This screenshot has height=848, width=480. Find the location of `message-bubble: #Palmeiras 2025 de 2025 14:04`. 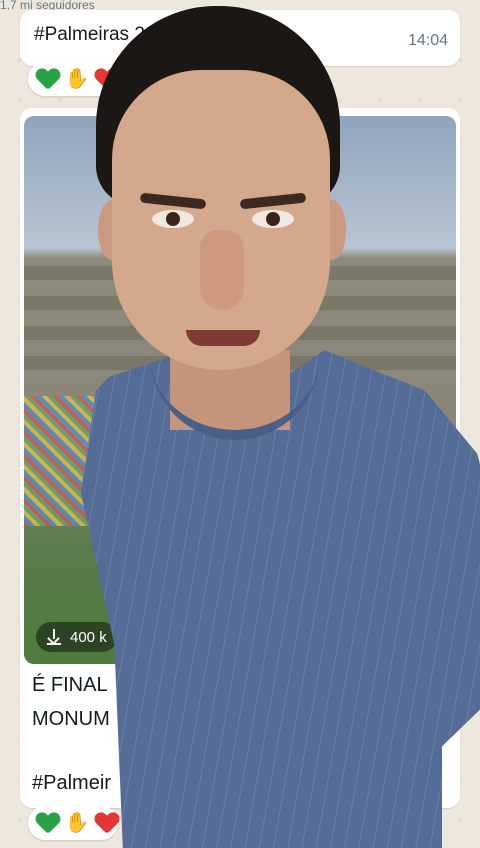

message-bubble: #Palmeiras 2025 de 2025 14:04 is located at coordinates (240, 38).